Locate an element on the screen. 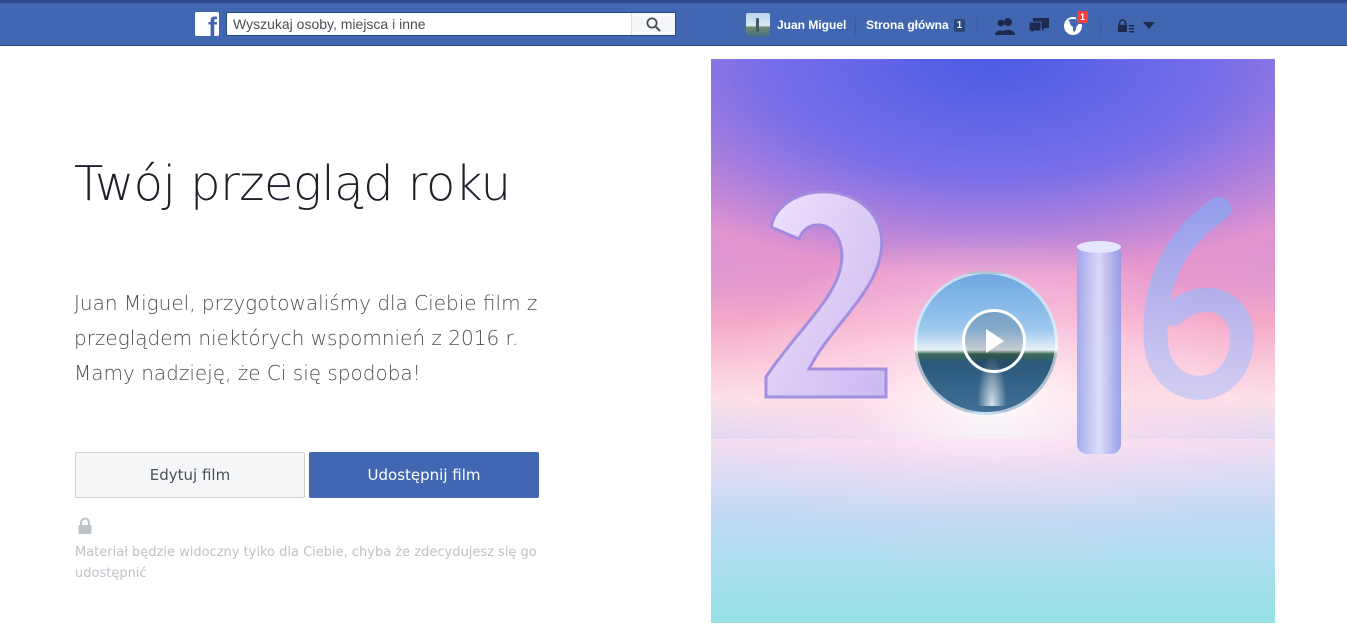  share-video-button: Udostępnij film is located at coordinates (424, 475).